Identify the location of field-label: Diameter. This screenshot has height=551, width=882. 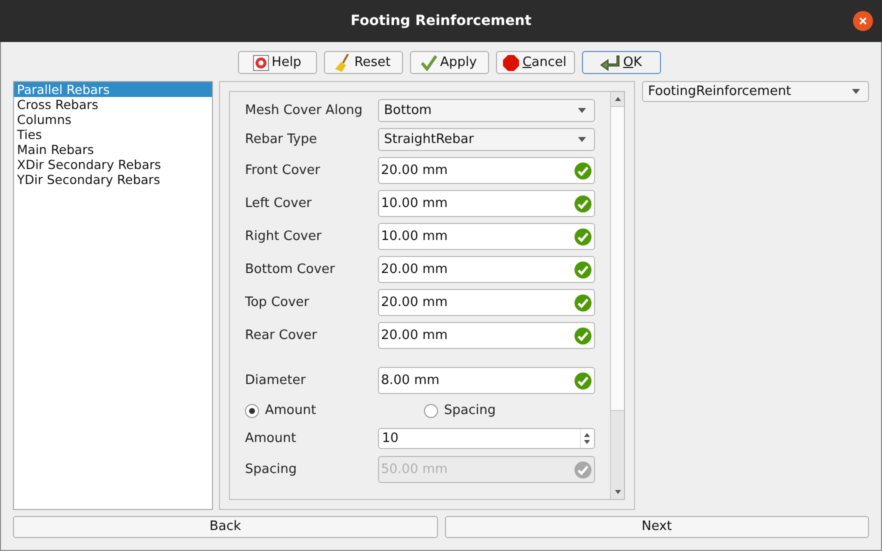
(276, 381).